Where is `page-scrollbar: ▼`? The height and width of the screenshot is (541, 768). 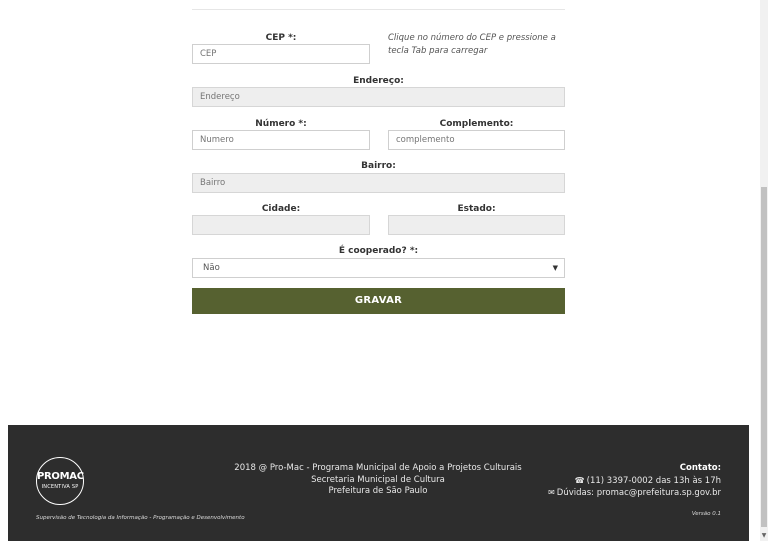
page-scrollbar: ▼ is located at coordinates (764, 270).